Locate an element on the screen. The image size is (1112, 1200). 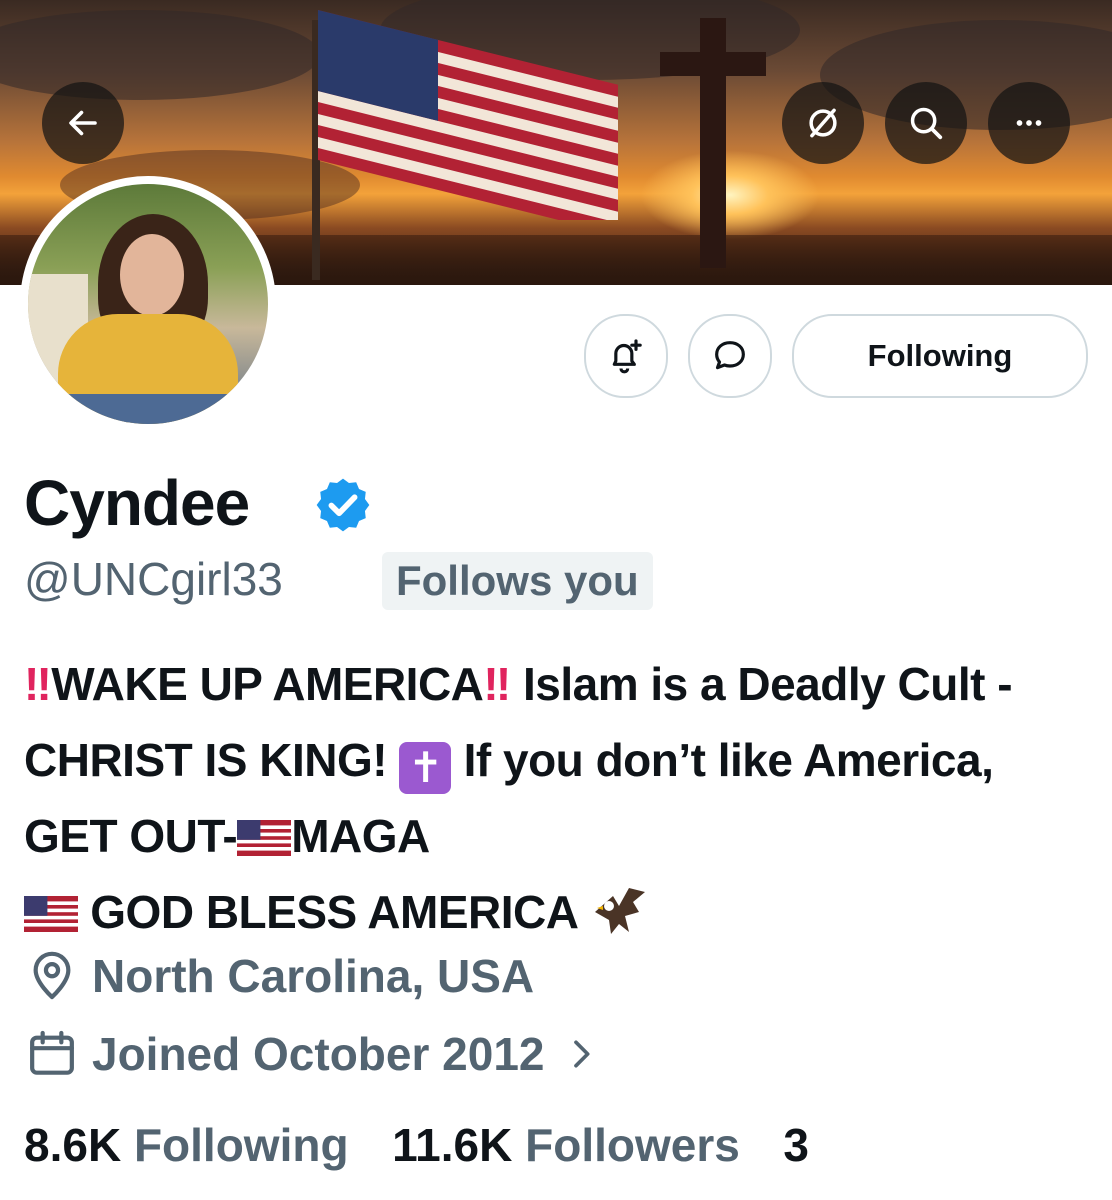
bell-plus-icon is located at coordinates (627, 356).